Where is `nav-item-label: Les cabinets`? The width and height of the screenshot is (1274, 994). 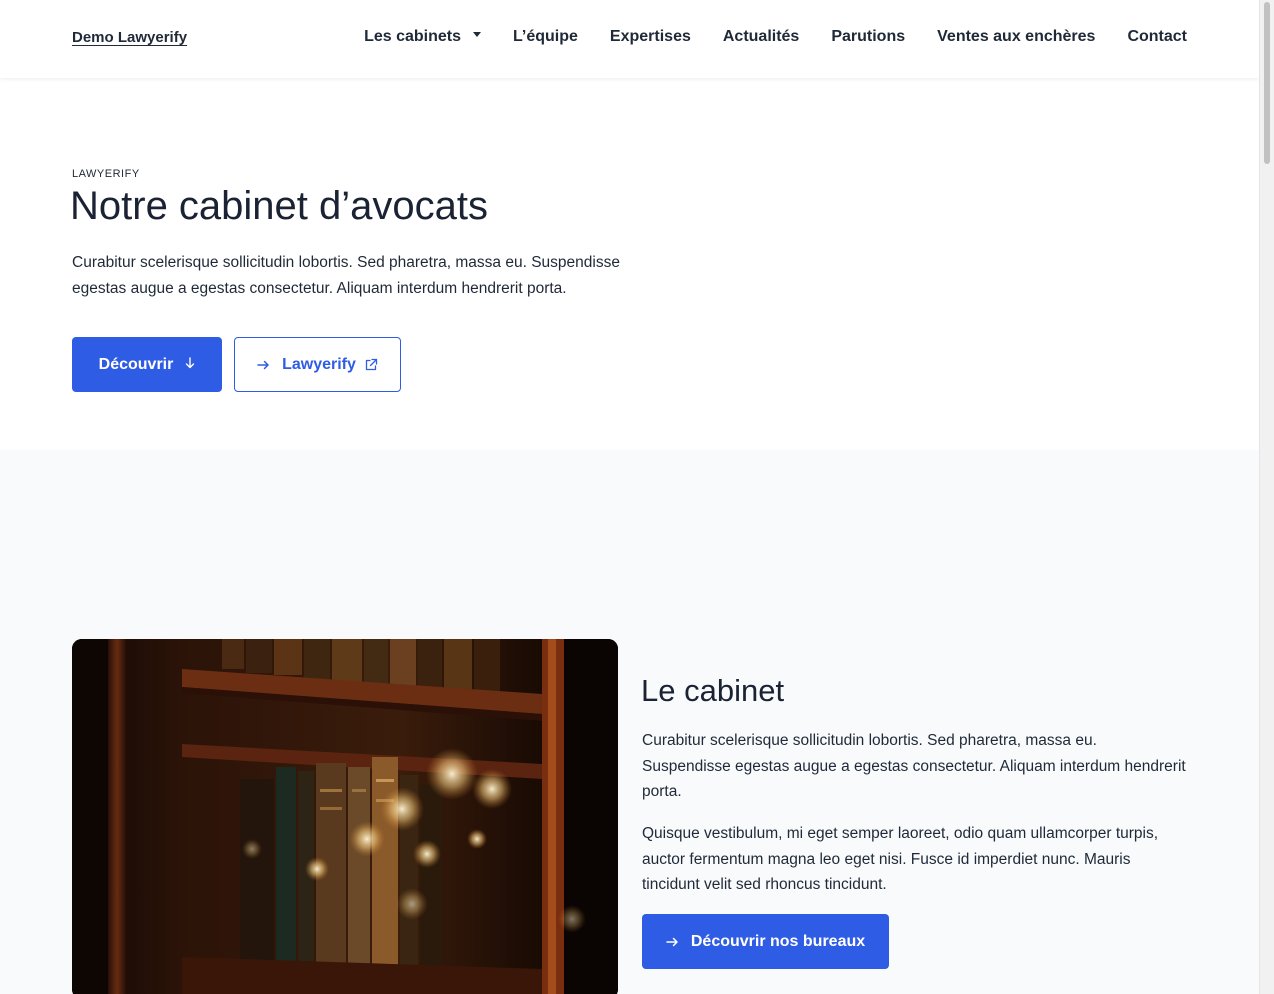 nav-item-label: Les cabinets is located at coordinates (413, 36).